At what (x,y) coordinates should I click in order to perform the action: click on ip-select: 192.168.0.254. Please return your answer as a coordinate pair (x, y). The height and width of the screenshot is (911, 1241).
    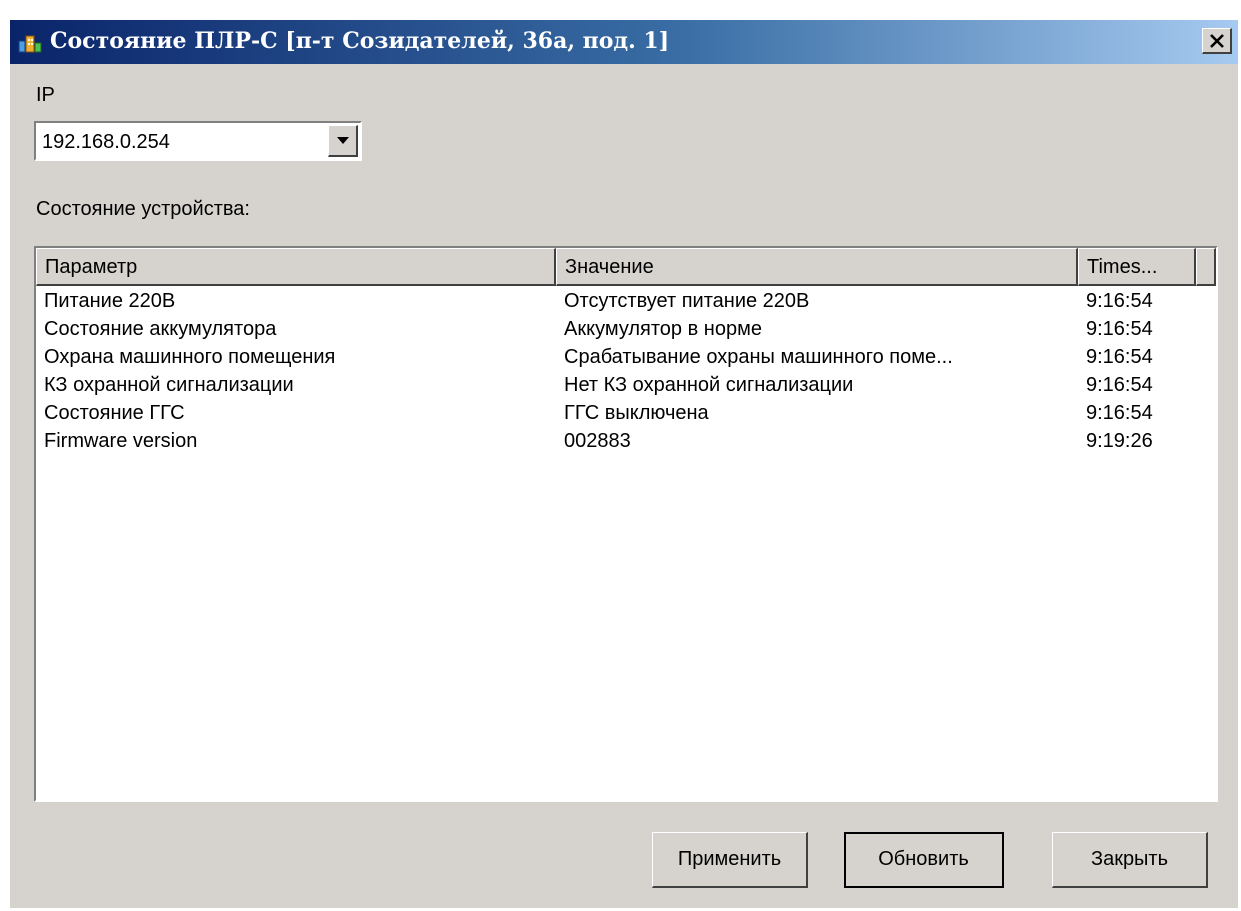
    Looking at the image, I should click on (198, 141).